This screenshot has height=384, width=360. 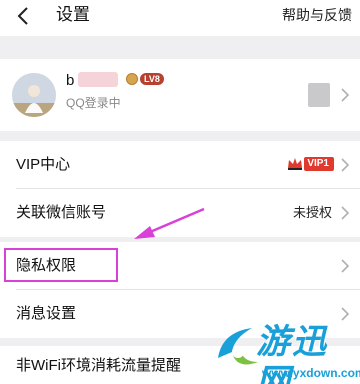 I want to click on row-label: 关联微信账号, so click(x=61, y=212).